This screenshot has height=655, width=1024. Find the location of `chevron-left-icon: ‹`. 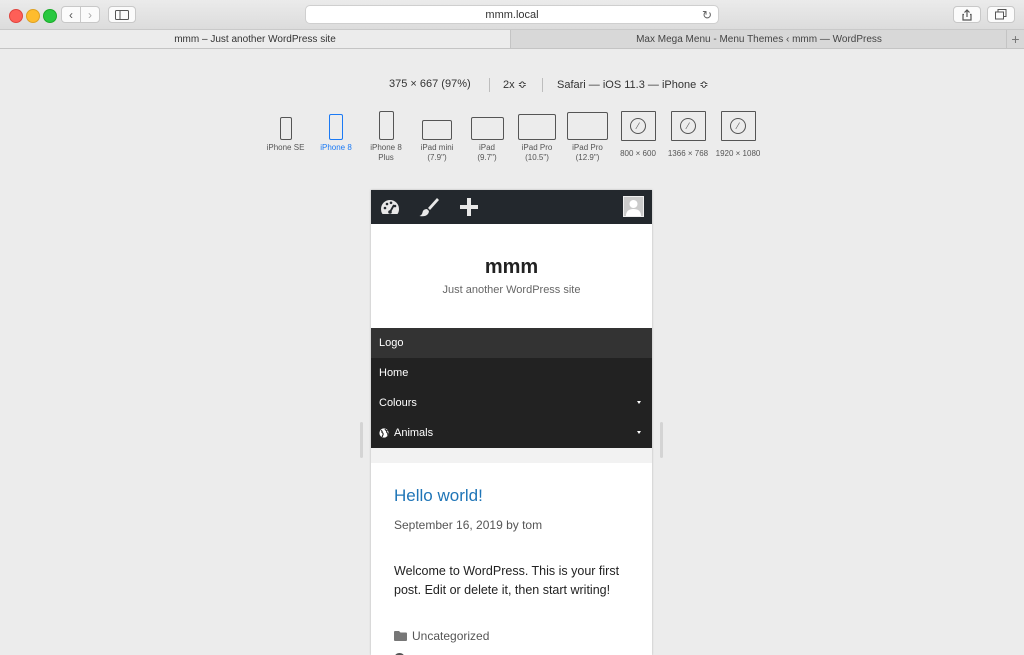

chevron-left-icon: ‹ is located at coordinates (71, 14).